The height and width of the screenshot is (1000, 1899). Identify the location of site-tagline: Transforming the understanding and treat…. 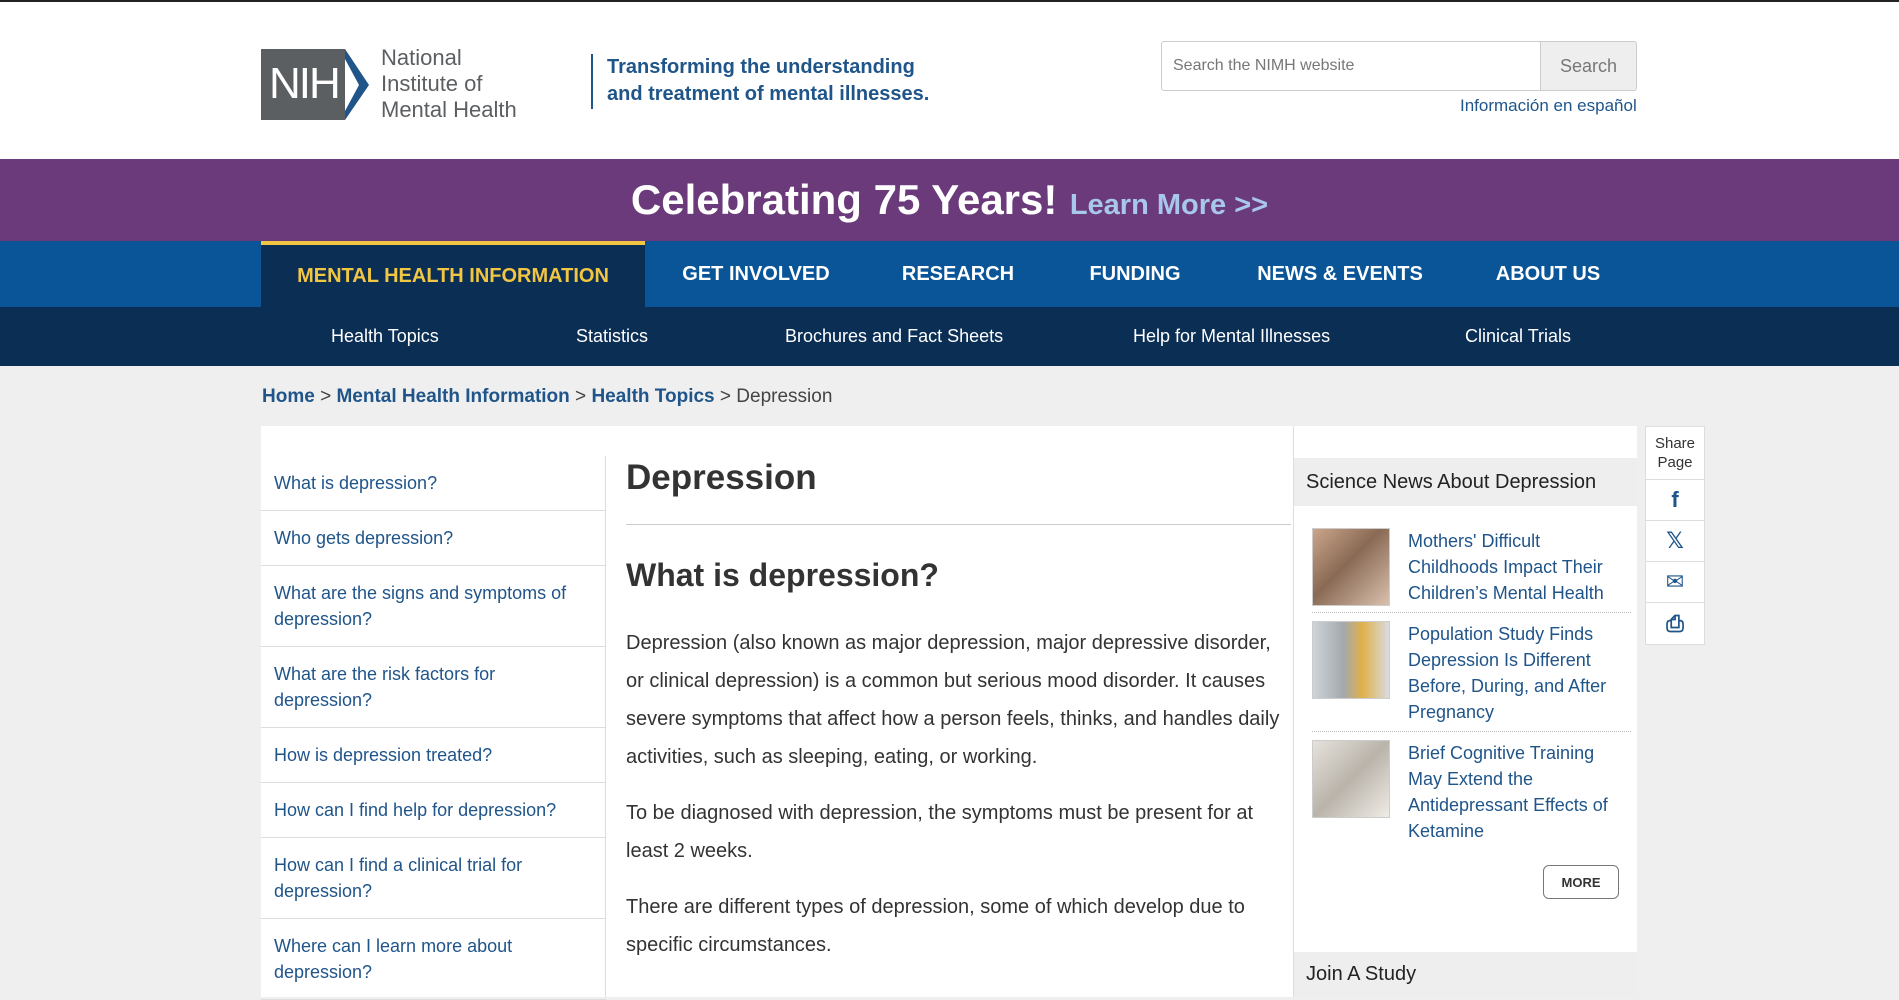
(771, 81).